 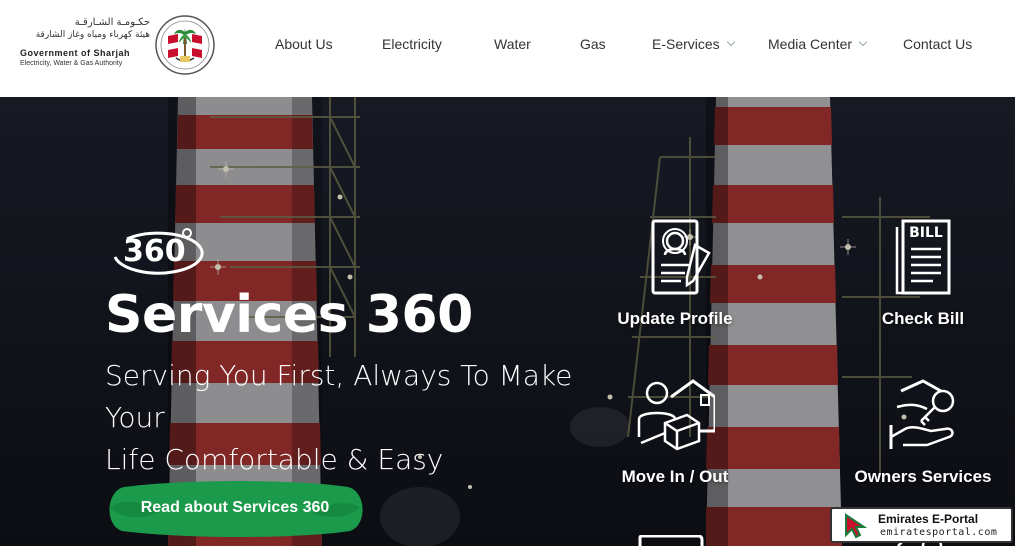 I want to click on services-360-badge-text: 360, so click(x=154, y=251).